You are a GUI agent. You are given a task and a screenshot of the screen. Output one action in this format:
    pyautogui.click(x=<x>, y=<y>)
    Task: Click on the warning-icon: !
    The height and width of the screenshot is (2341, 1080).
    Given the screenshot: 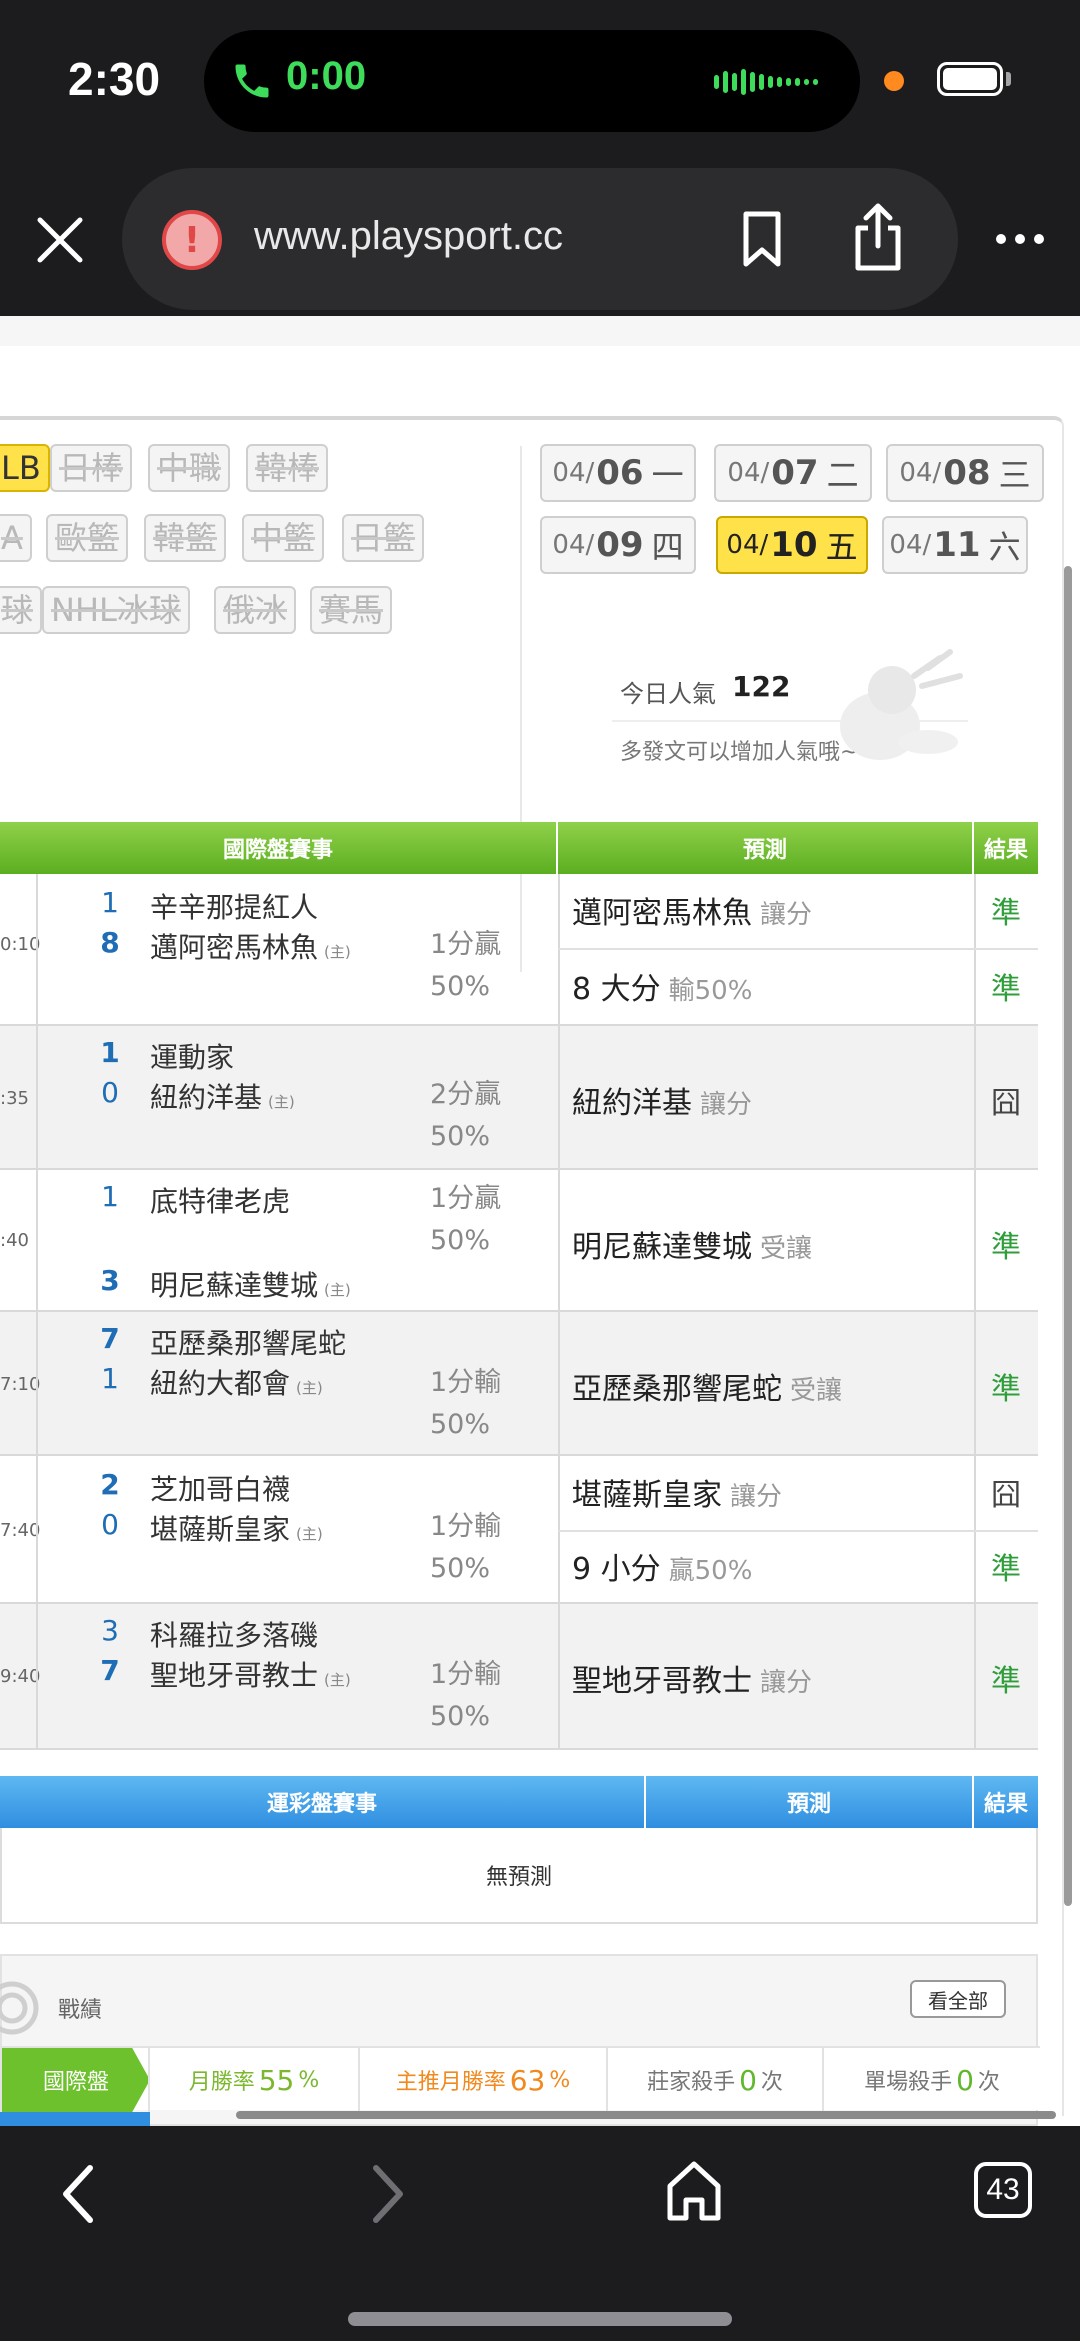 What is the action you would take?
    pyautogui.click(x=192, y=240)
    